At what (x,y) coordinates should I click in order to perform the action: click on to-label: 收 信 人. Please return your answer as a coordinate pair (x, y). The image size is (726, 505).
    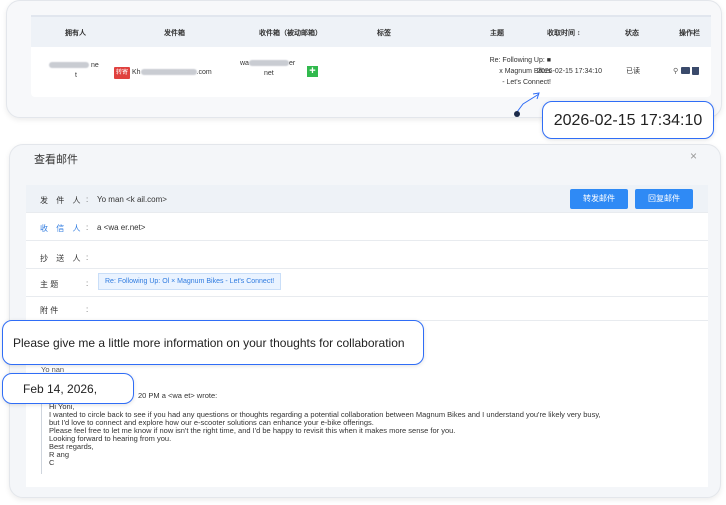
    Looking at the image, I should click on (62, 228).